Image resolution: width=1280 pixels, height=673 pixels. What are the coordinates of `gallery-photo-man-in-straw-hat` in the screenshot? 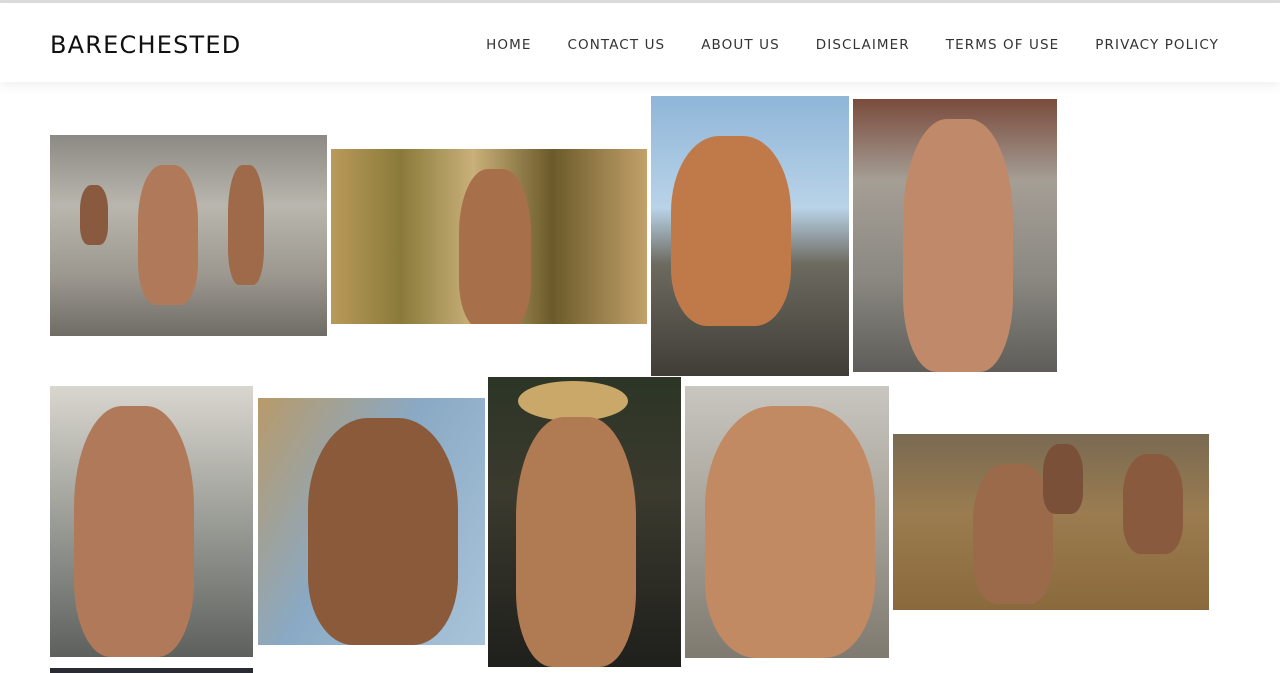 It's located at (584, 522).